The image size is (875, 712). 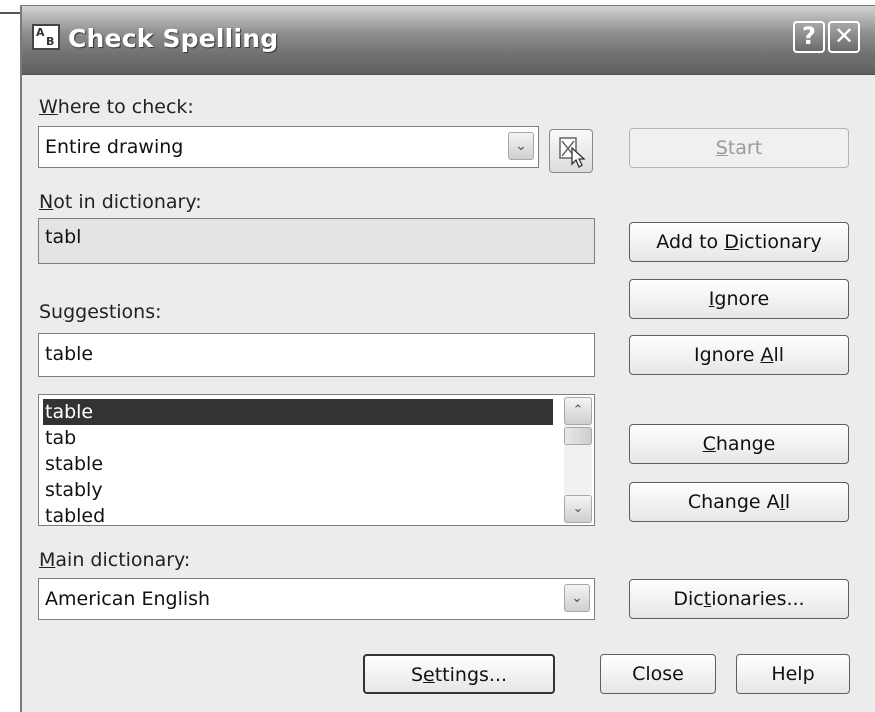 I want to click on suggestions-list: table tab stable stably tabled ⌃ ⌄, so click(x=316, y=460).